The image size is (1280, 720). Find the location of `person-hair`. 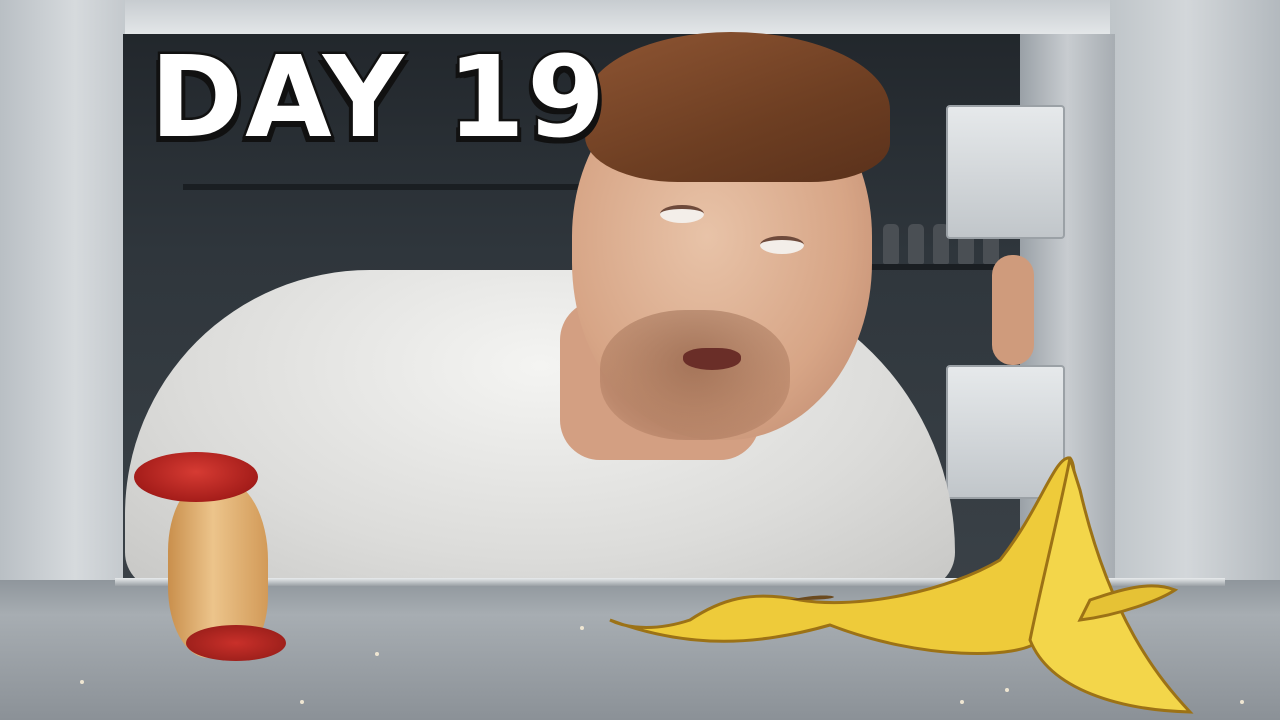

person-hair is located at coordinates (737, 107).